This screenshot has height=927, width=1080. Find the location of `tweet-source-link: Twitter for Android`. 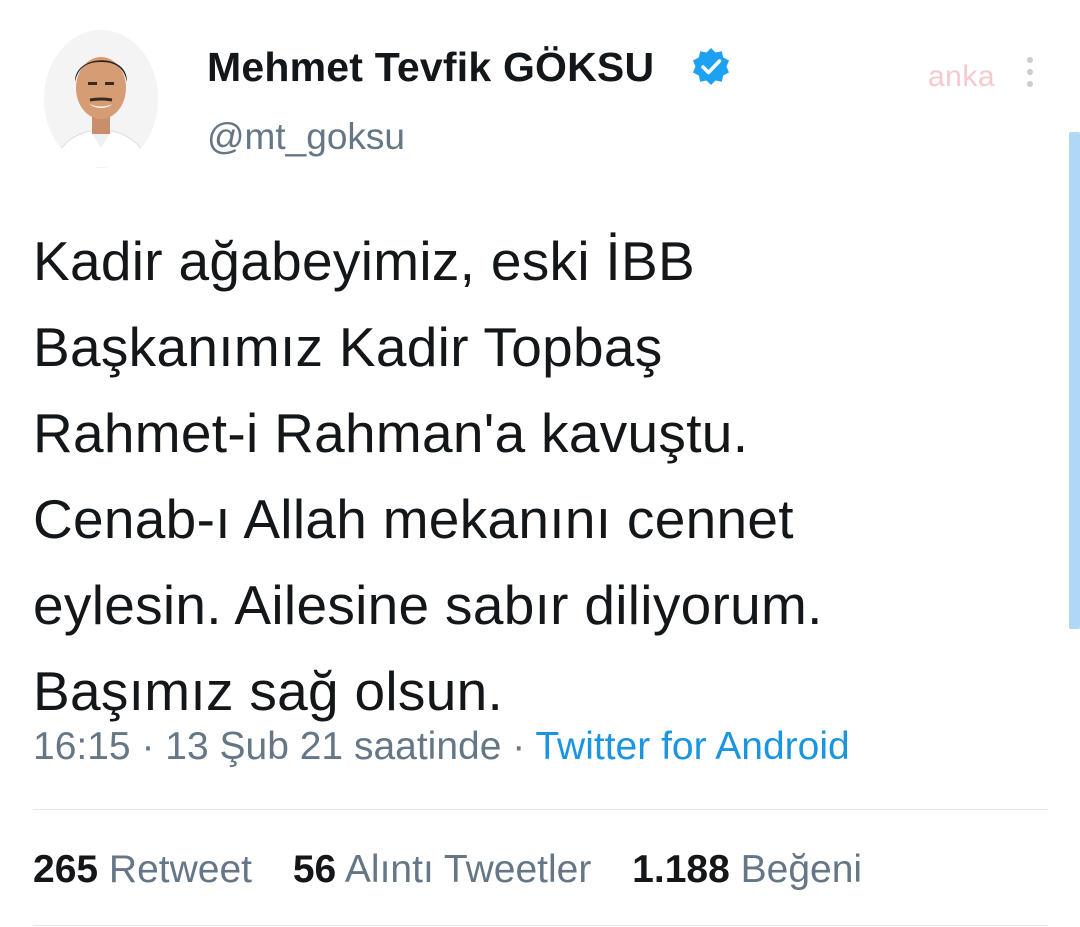

tweet-source-link: Twitter for Android is located at coordinates (692, 746).